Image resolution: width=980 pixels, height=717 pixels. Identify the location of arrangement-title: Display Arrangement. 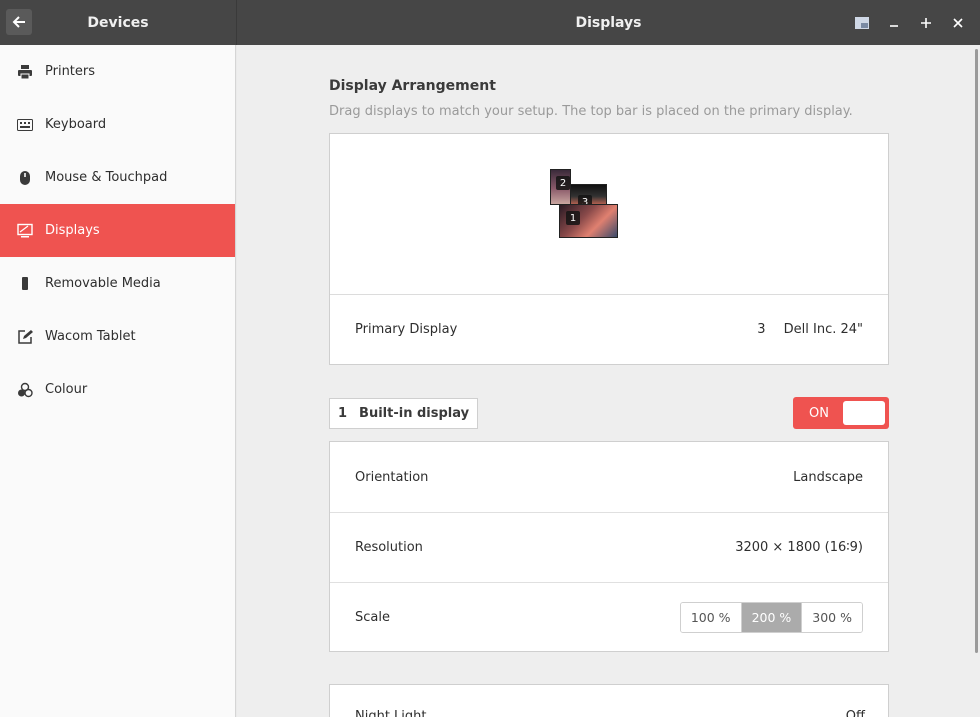
(412, 86).